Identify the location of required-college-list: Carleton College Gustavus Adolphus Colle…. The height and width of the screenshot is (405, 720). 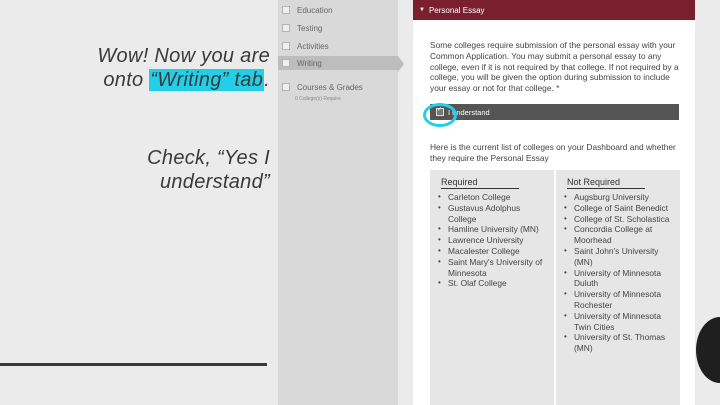
(494, 240).